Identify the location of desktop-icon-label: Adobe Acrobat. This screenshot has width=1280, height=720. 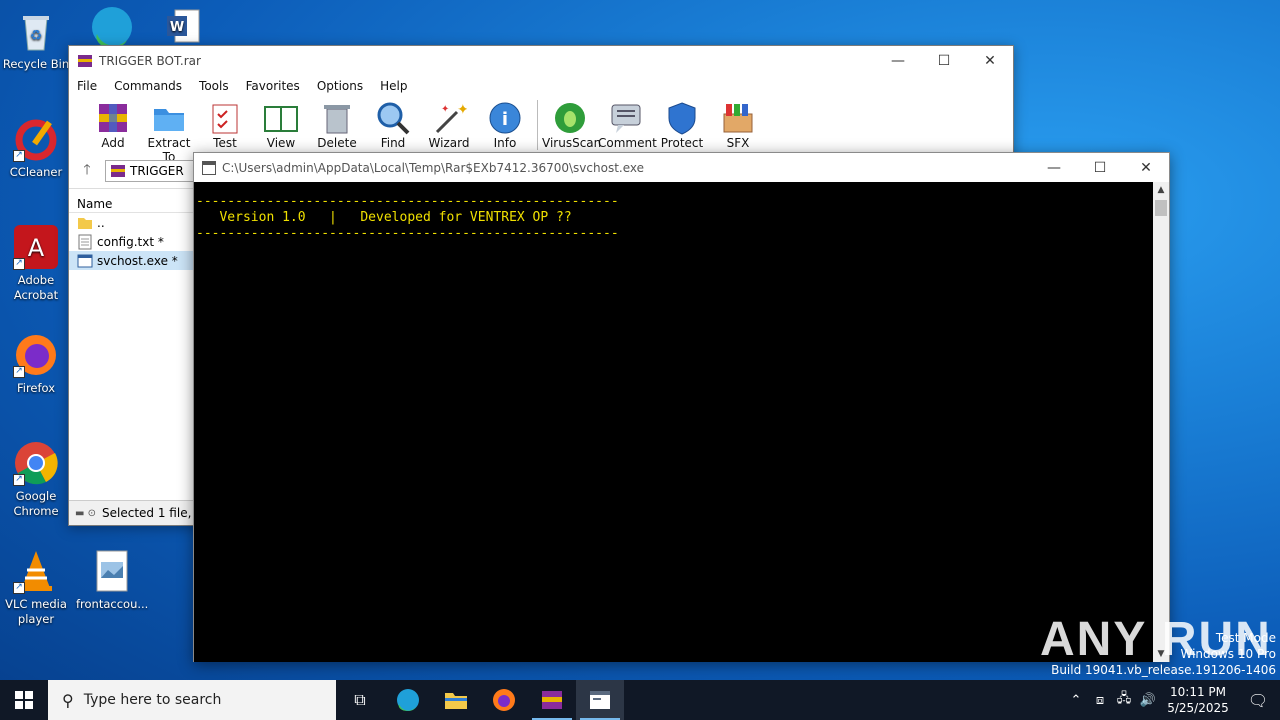
(36, 287).